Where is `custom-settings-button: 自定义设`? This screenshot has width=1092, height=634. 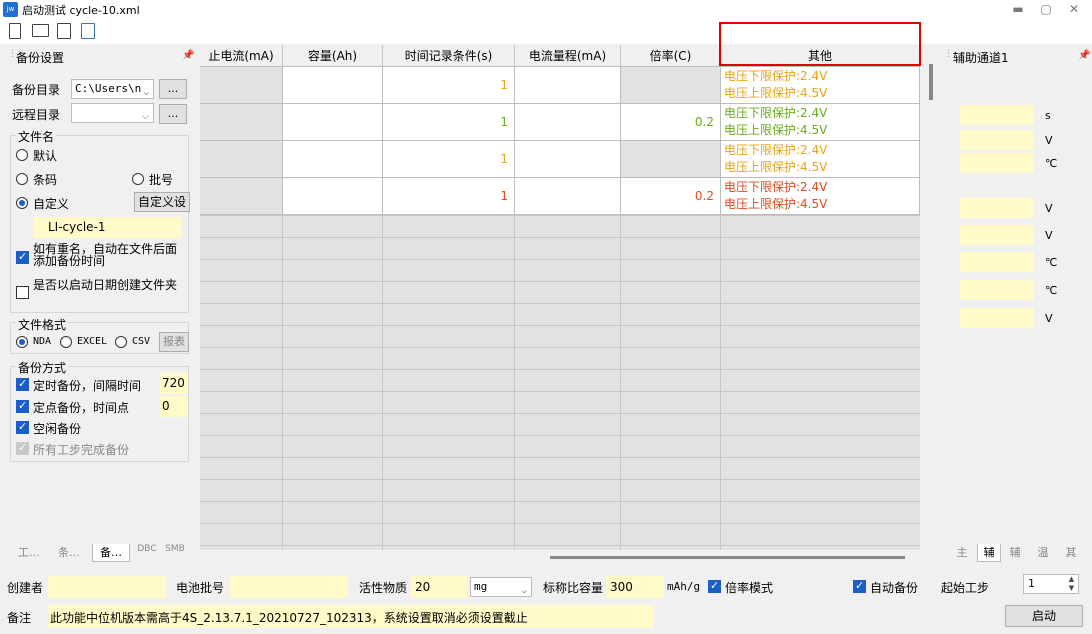 custom-settings-button: 自定义设 is located at coordinates (162, 202).